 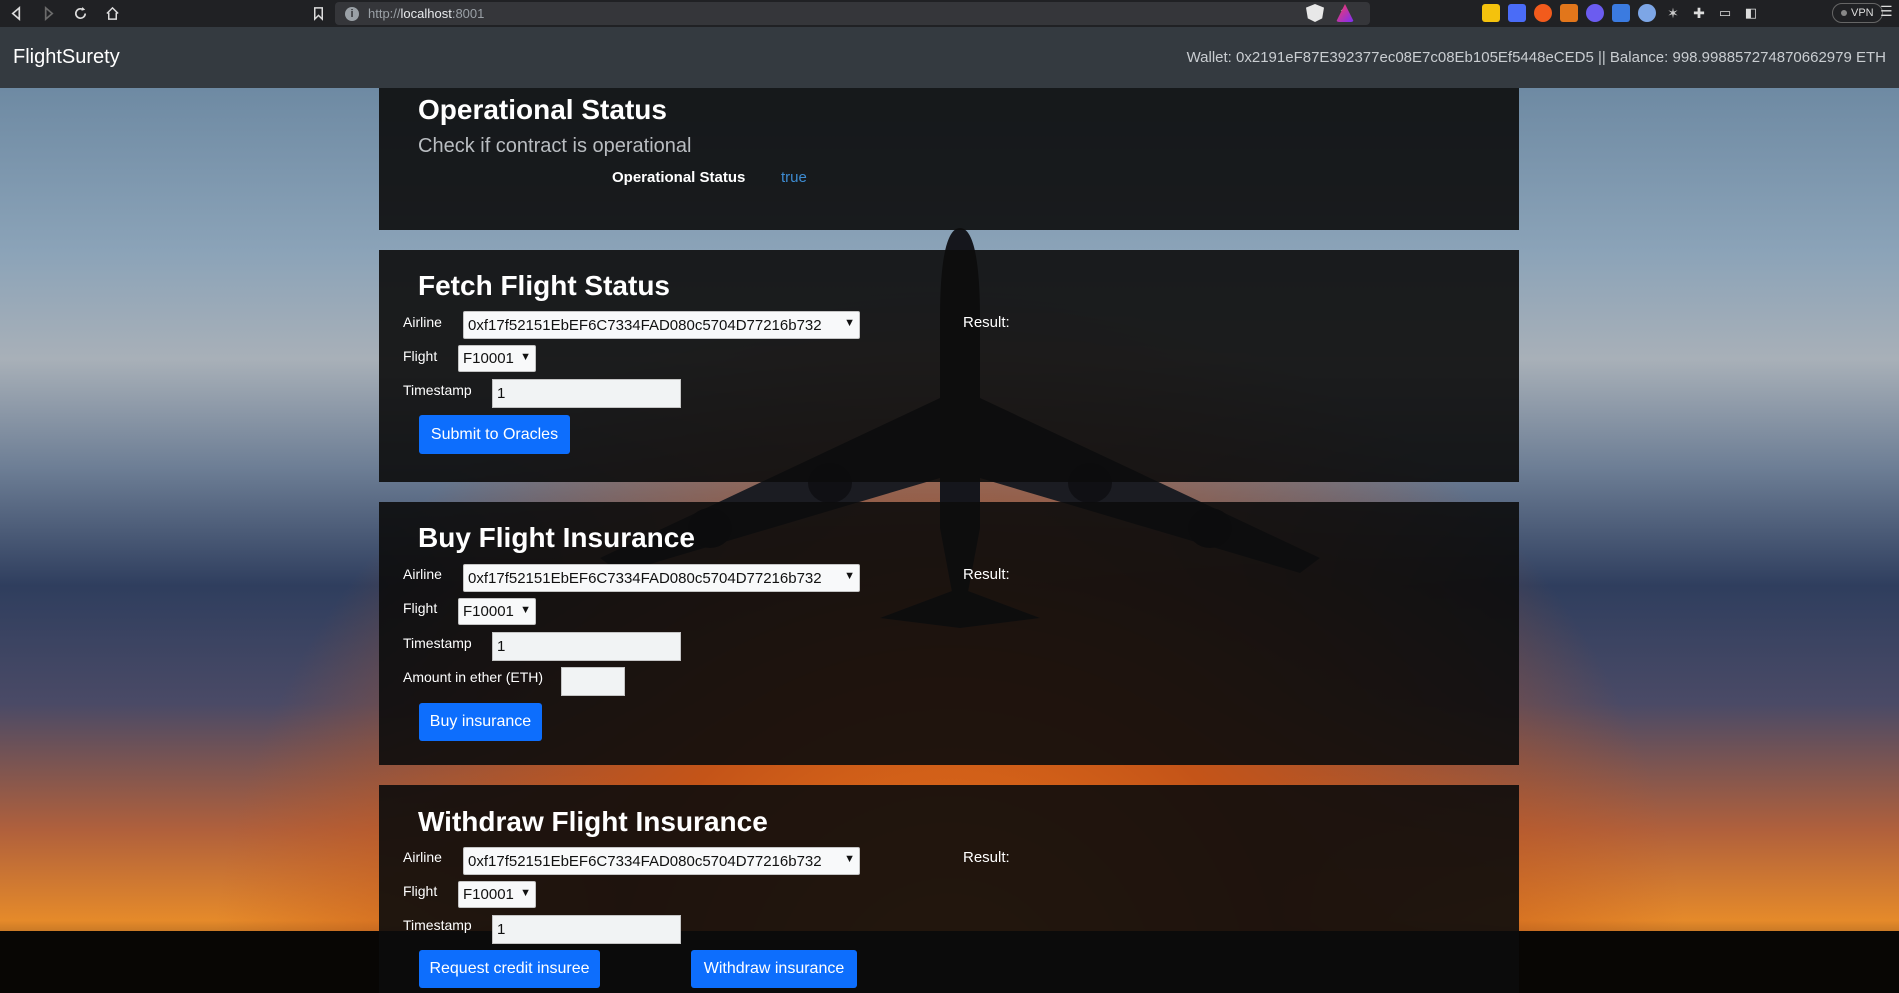 What do you see at coordinates (1844, 13) in the screenshot?
I see `vpn-status-icon` at bounding box center [1844, 13].